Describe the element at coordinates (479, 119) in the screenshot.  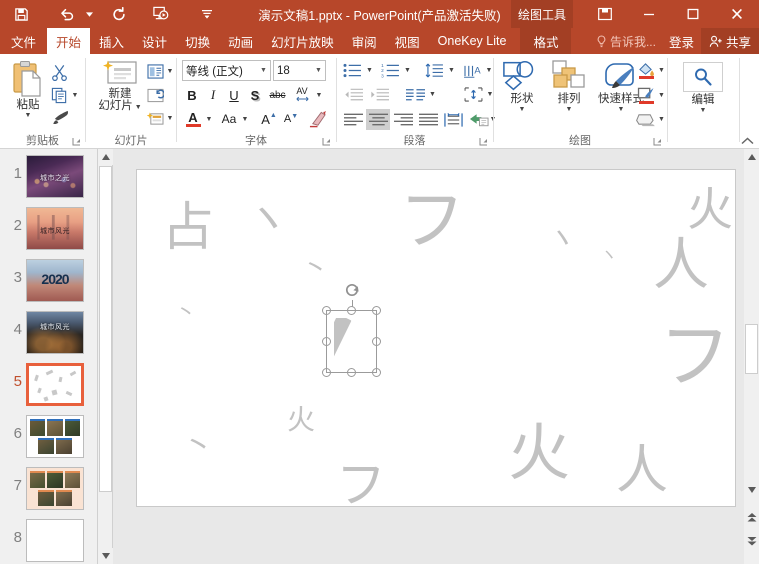
I see `convert-to-smartart-button` at that location.